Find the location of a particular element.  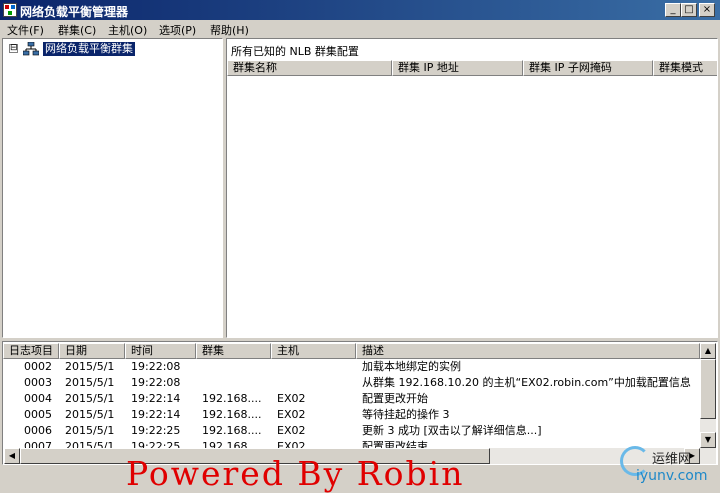

log-description: 配置更改开始 is located at coordinates (395, 398).